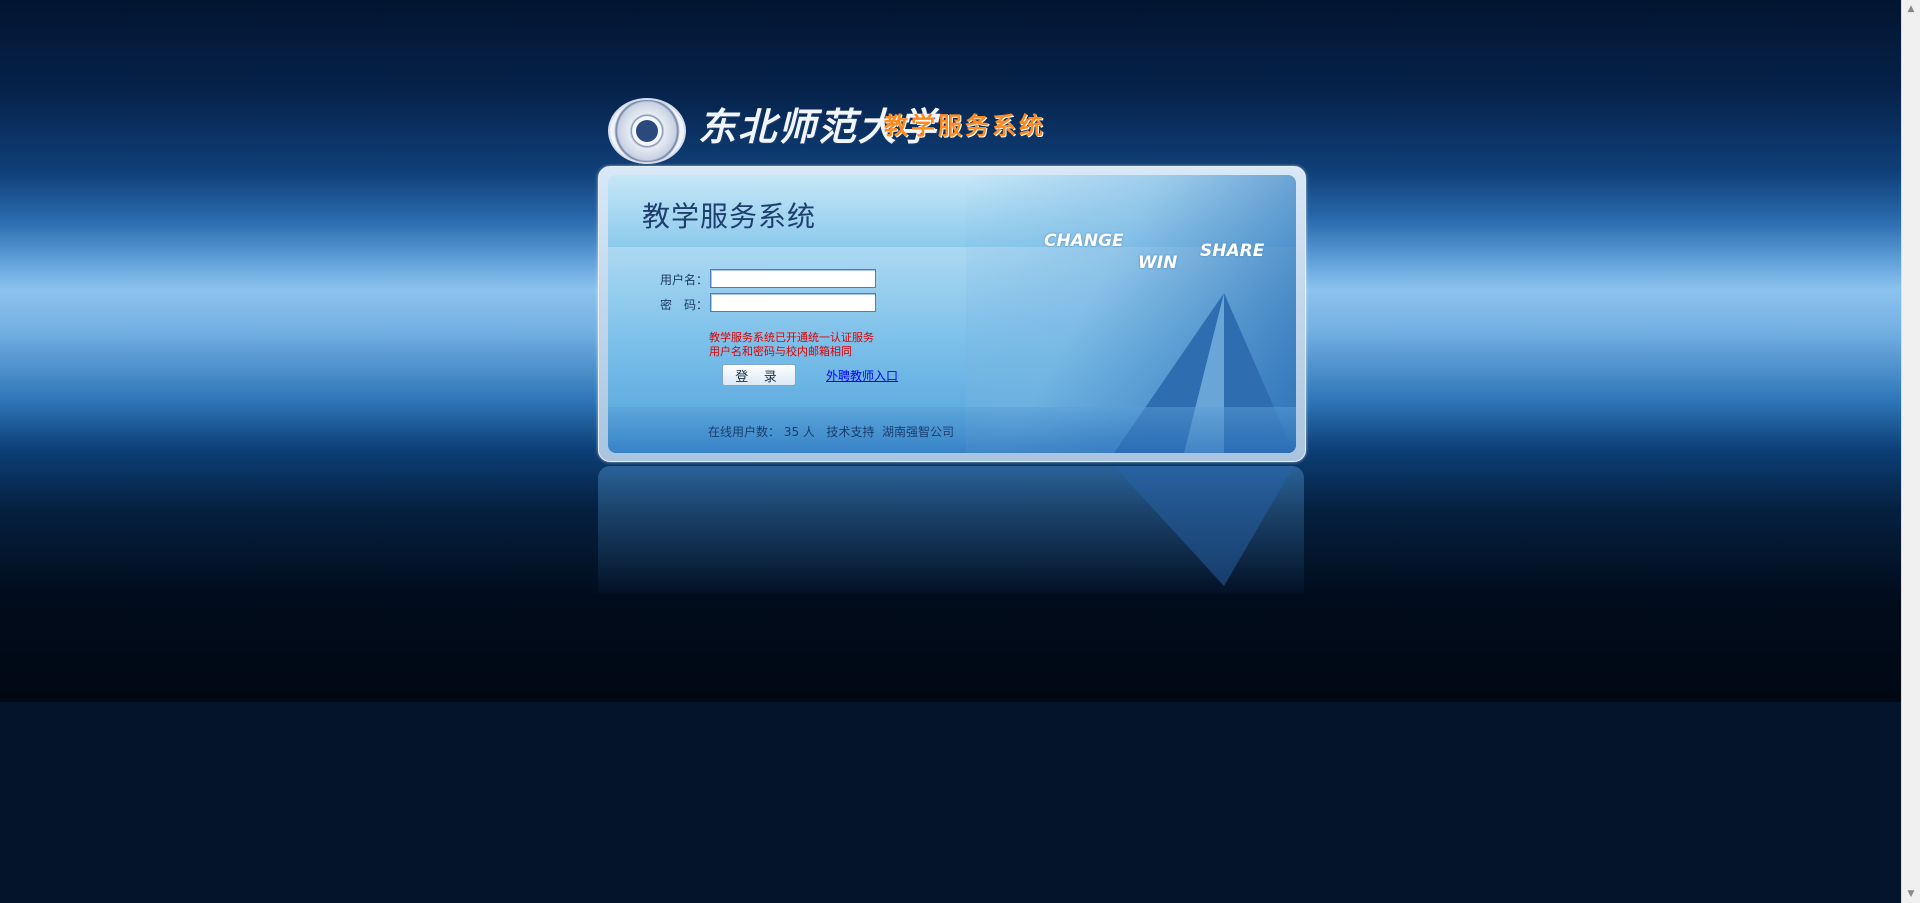  I want to click on online-status-line: 在线用户数： 35 人 技术支持 湖南强智公司, so click(831, 432).